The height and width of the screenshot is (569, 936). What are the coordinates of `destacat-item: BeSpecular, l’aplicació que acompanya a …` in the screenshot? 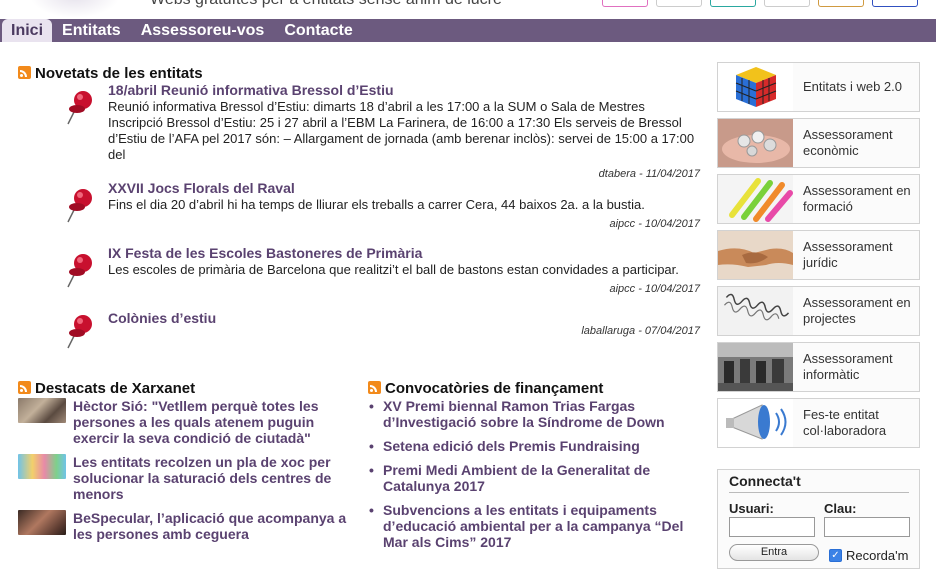 It's located at (188, 526).